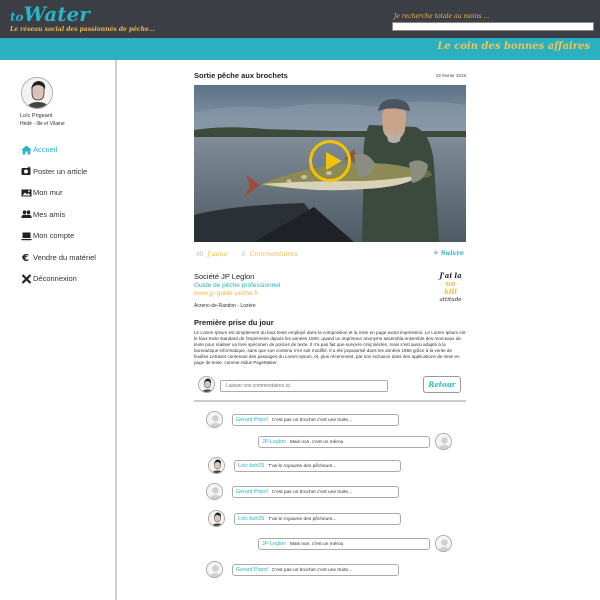 This screenshot has width=600, height=600. I want to click on profile-name: Loïc Prigeant, so click(36, 116).